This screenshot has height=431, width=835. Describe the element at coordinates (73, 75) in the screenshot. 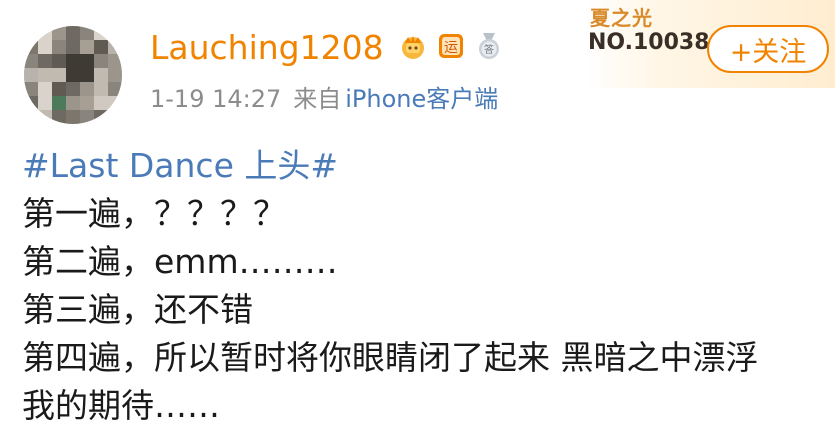

I see `avatar` at that location.